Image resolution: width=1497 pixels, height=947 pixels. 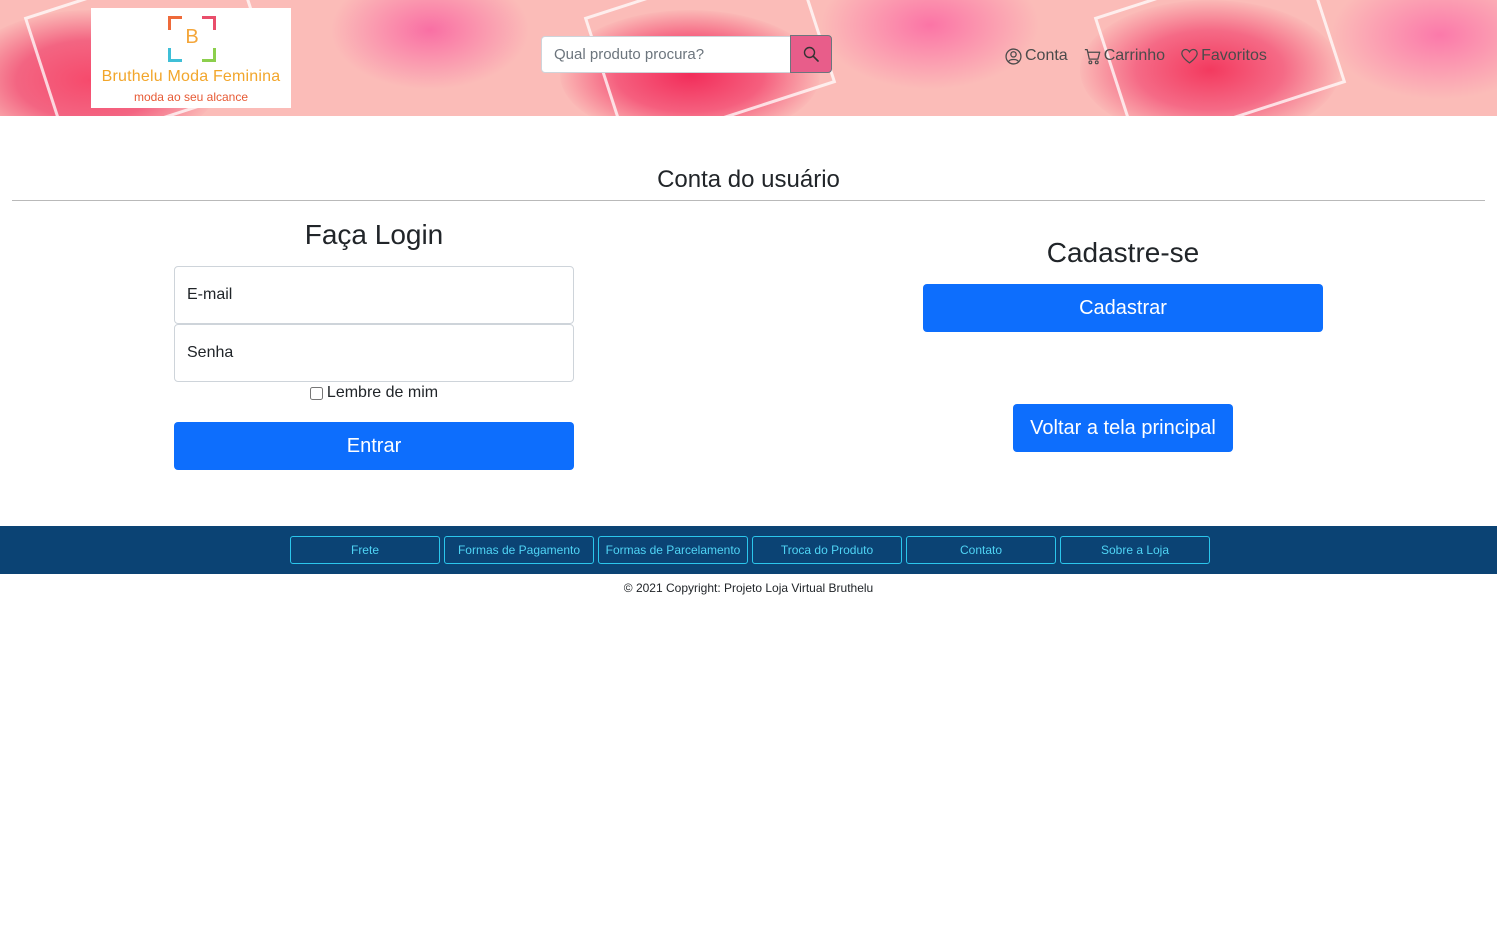 What do you see at coordinates (1123, 428) in the screenshot?
I see `back-home-button: Voltar a tela principal` at bounding box center [1123, 428].